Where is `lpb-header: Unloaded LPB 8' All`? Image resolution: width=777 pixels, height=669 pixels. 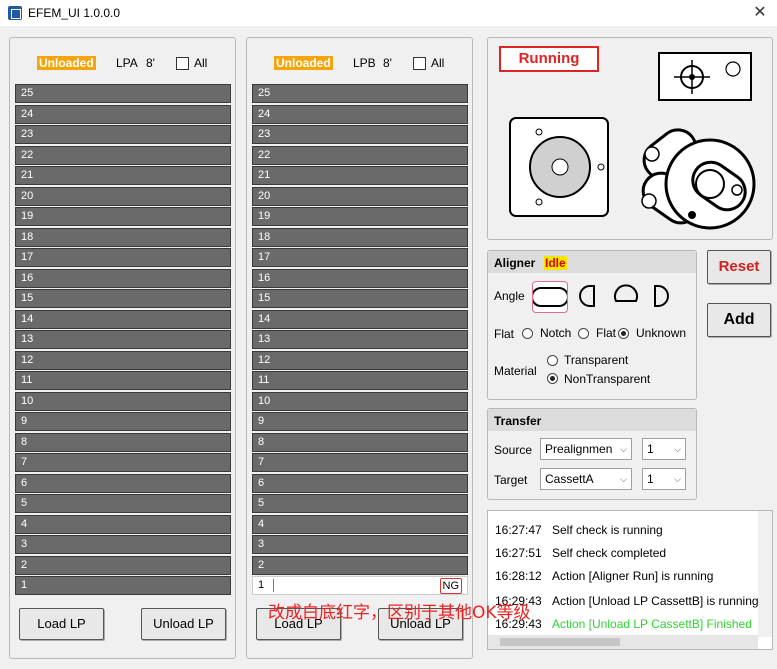 lpb-header: Unloaded LPB 8' All is located at coordinates (359, 65).